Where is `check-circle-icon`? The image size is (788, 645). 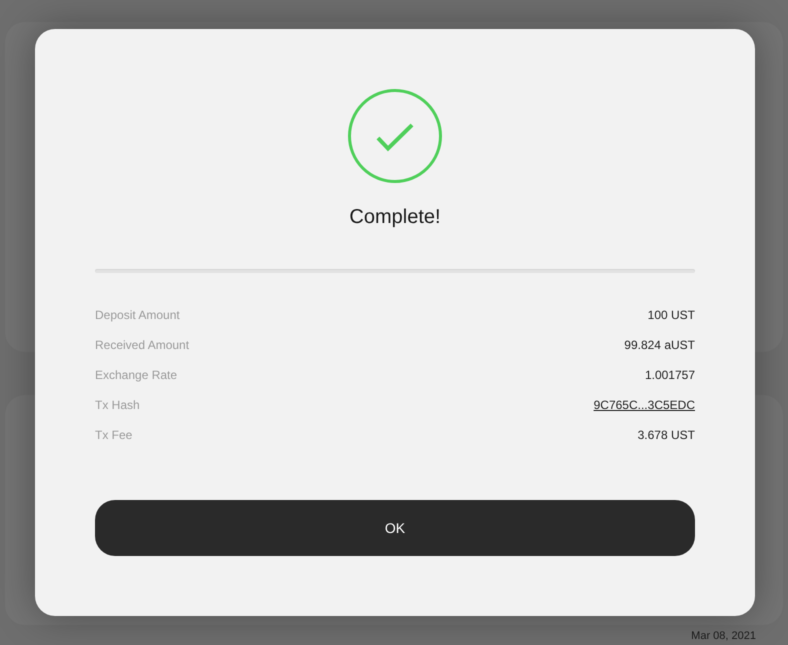 check-circle-icon is located at coordinates (395, 136).